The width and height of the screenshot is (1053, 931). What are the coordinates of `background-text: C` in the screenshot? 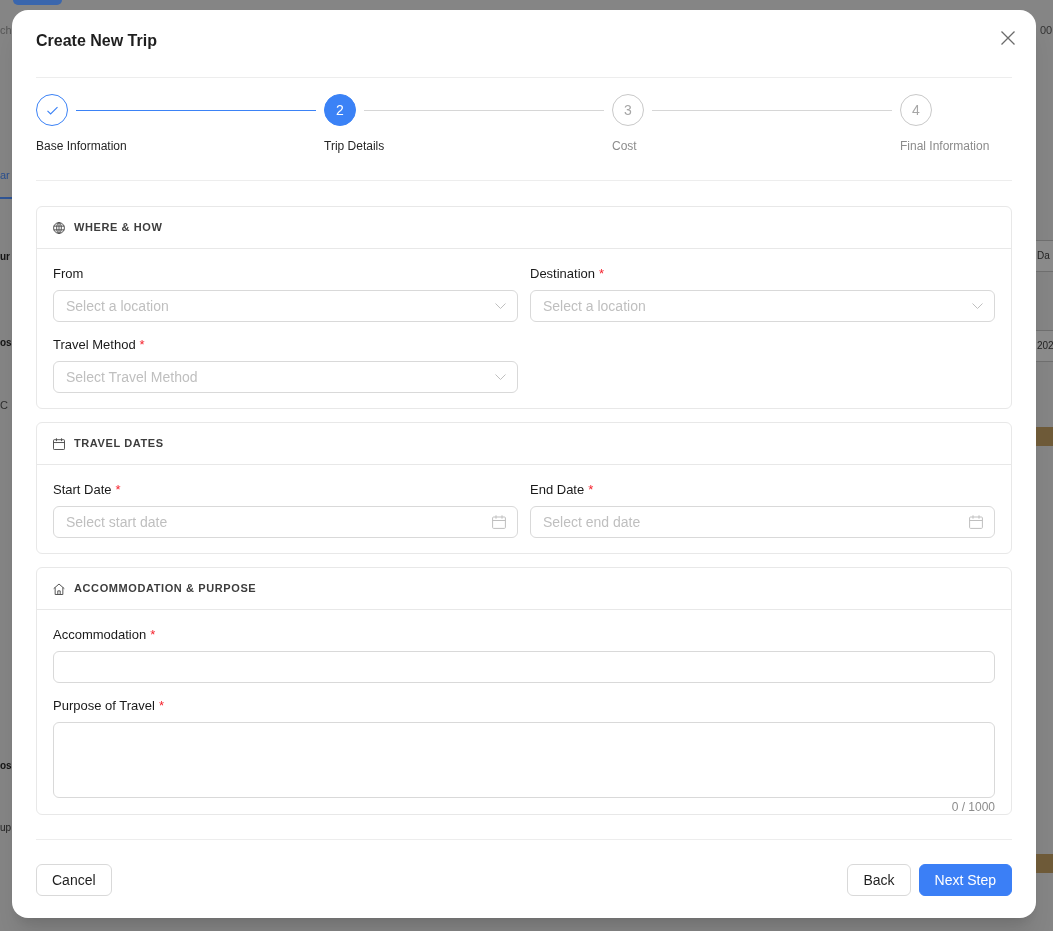 It's located at (4, 405).